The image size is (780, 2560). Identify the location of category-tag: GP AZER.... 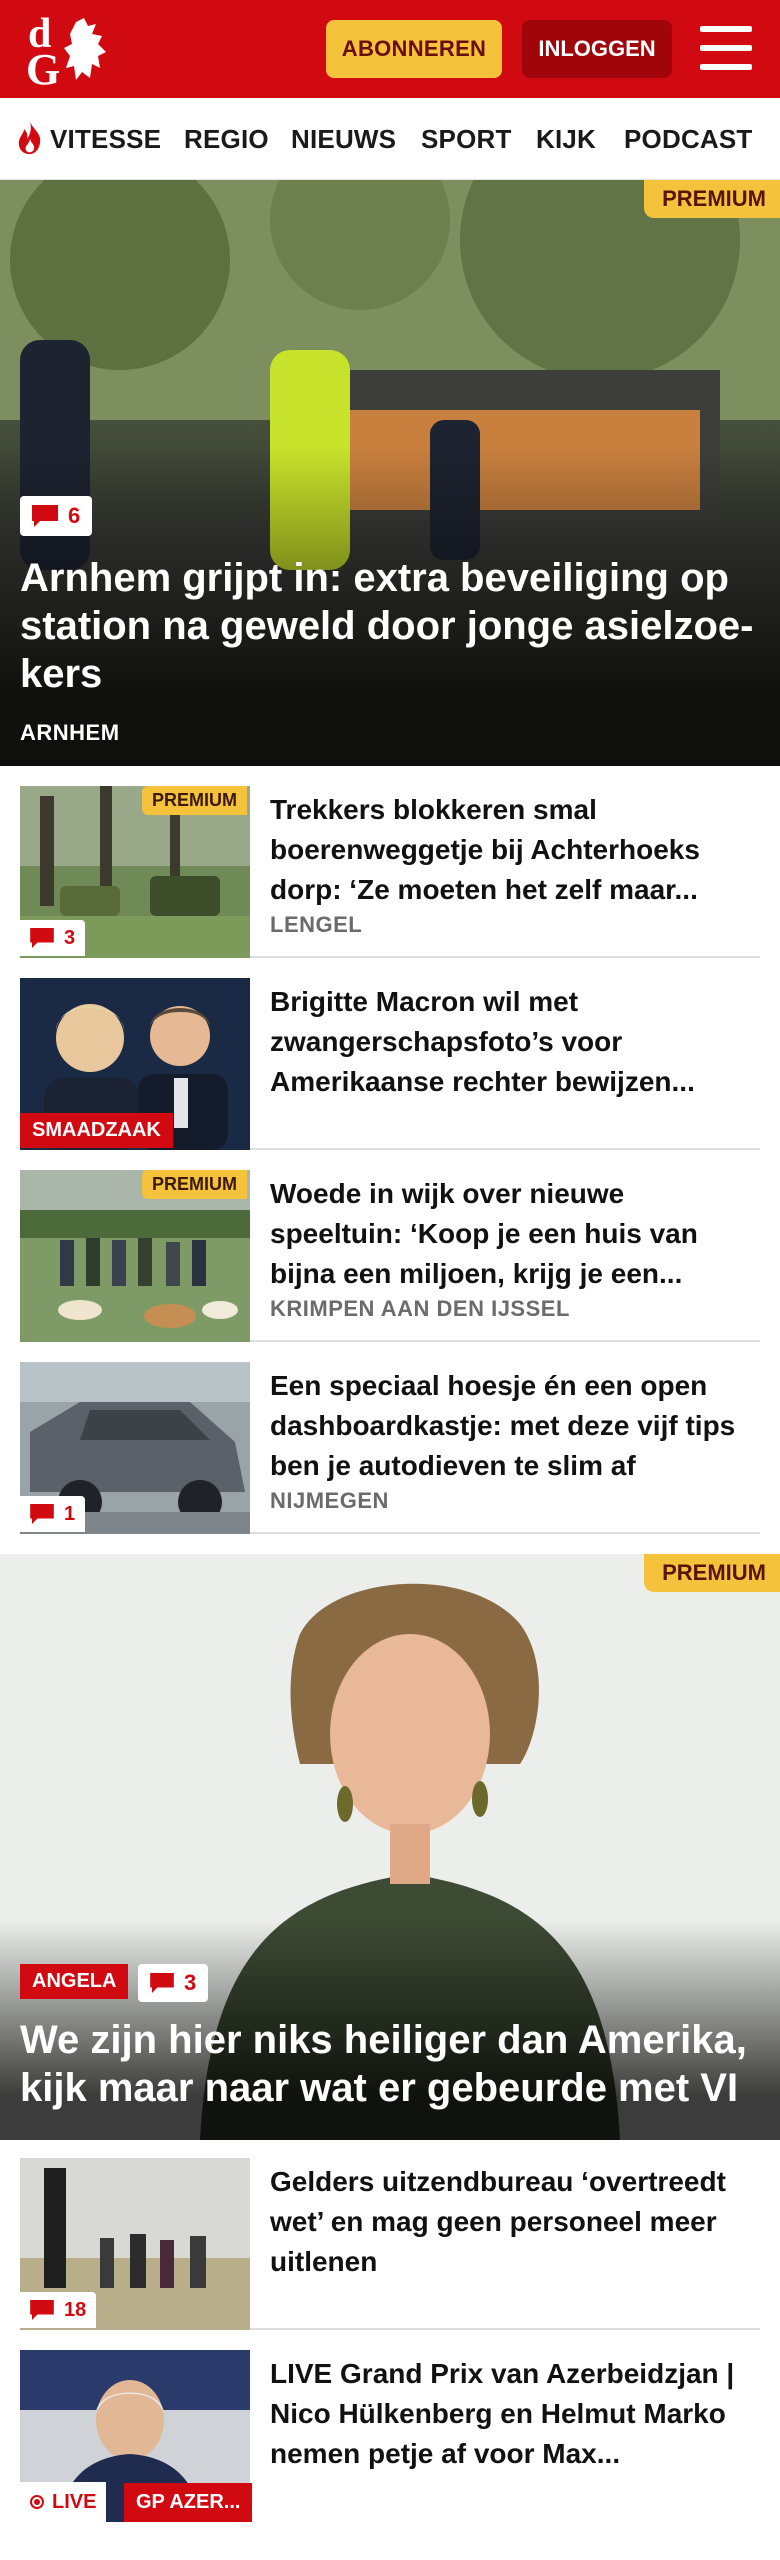
(188, 2502).